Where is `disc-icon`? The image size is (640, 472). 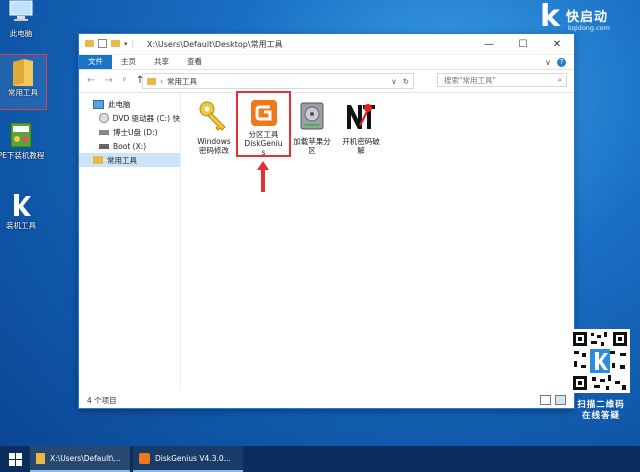 disc-icon is located at coordinates (104, 118).